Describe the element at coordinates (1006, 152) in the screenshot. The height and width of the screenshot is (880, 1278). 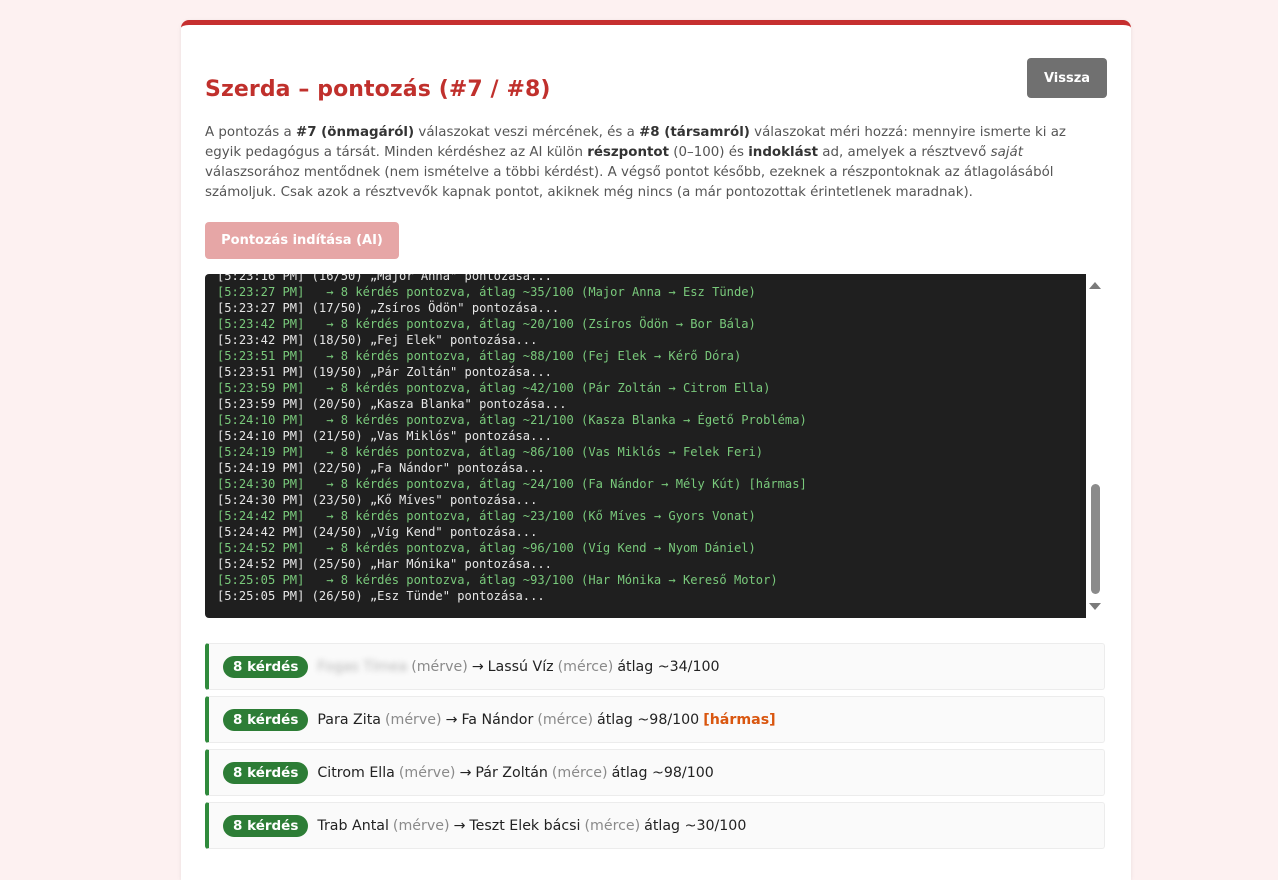
I see `desc-italic: saját` at that location.